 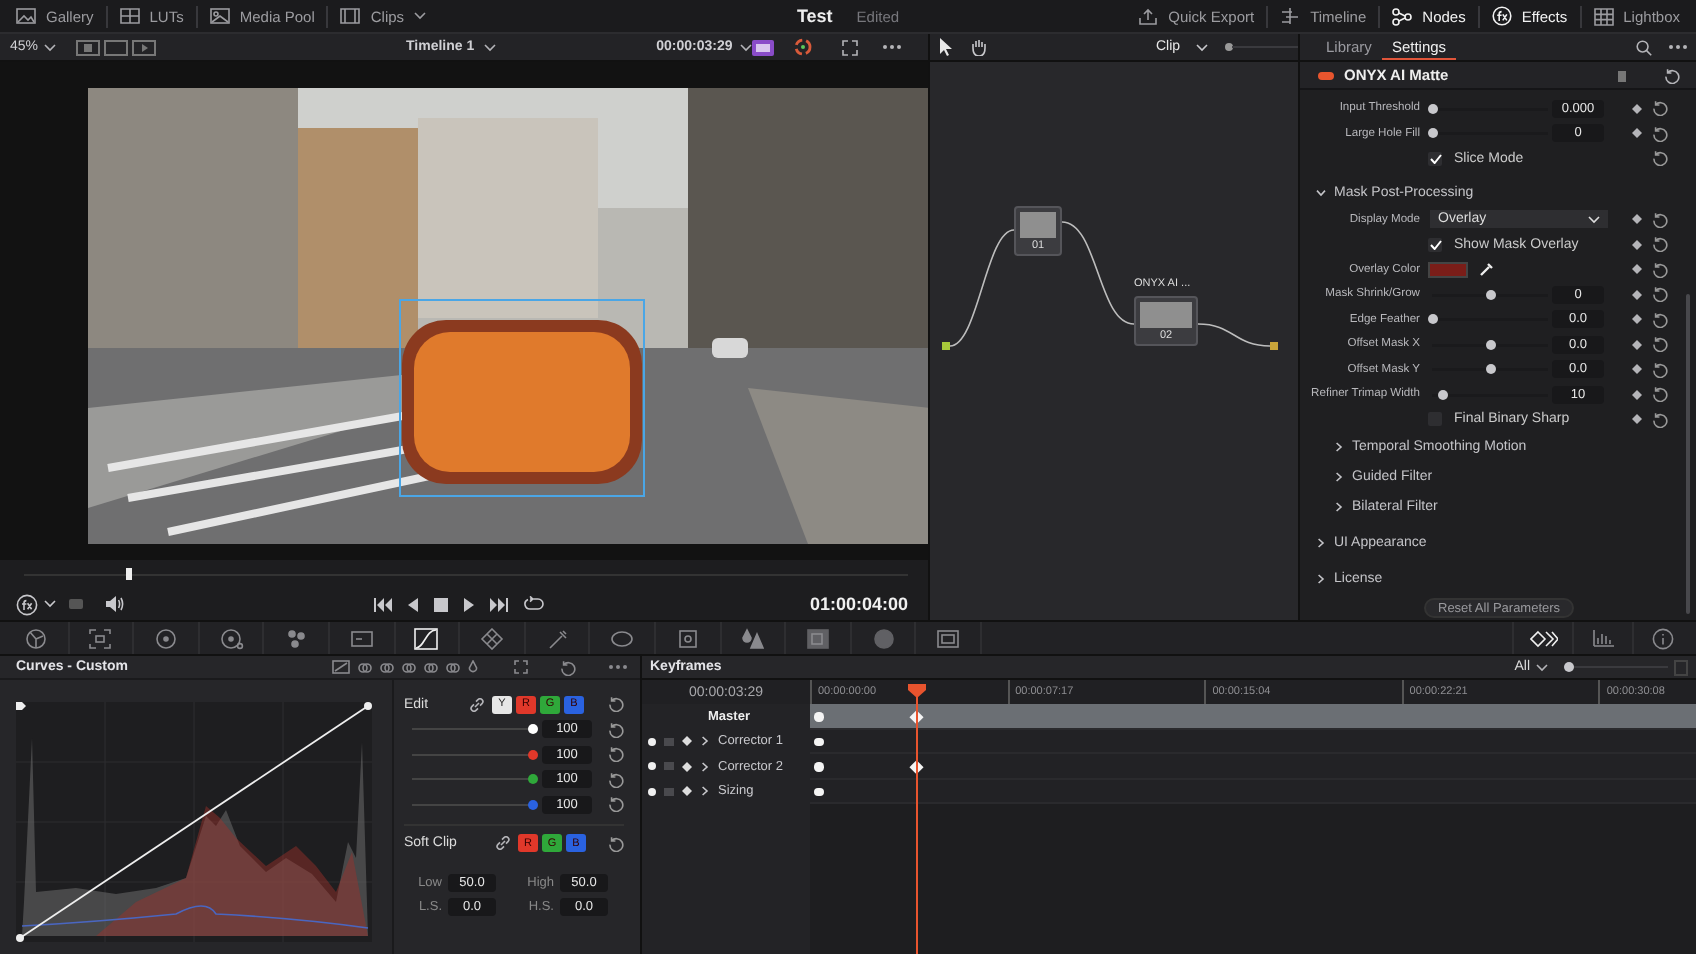 What do you see at coordinates (817, 638) in the screenshot?
I see `square-icon` at bounding box center [817, 638].